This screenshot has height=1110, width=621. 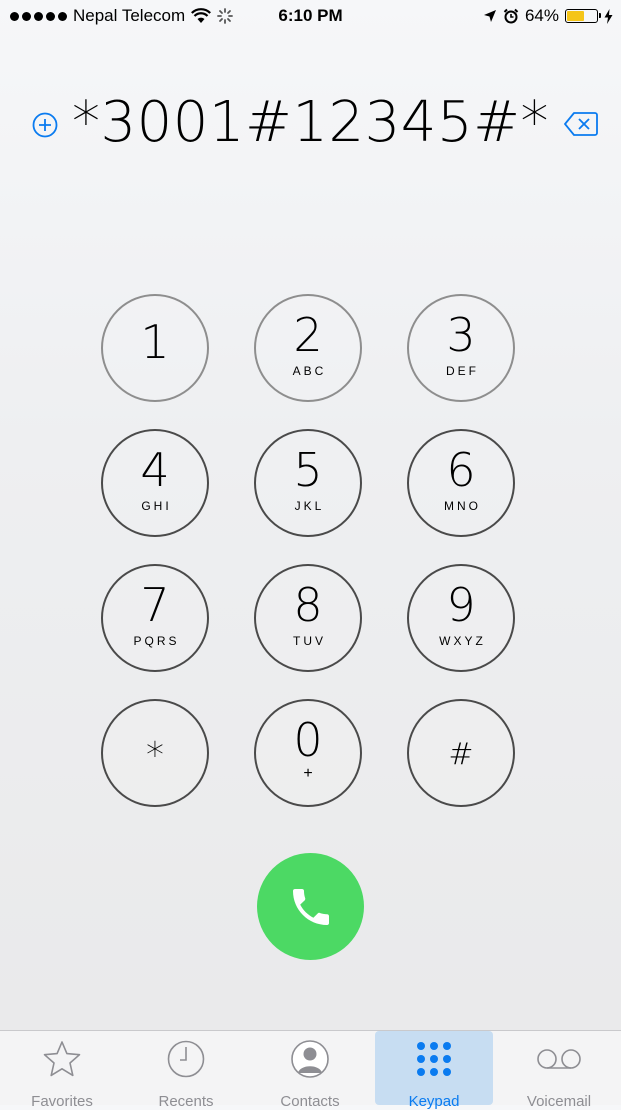 I want to click on tab-keypad: Keypad, so click(x=434, y=1070).